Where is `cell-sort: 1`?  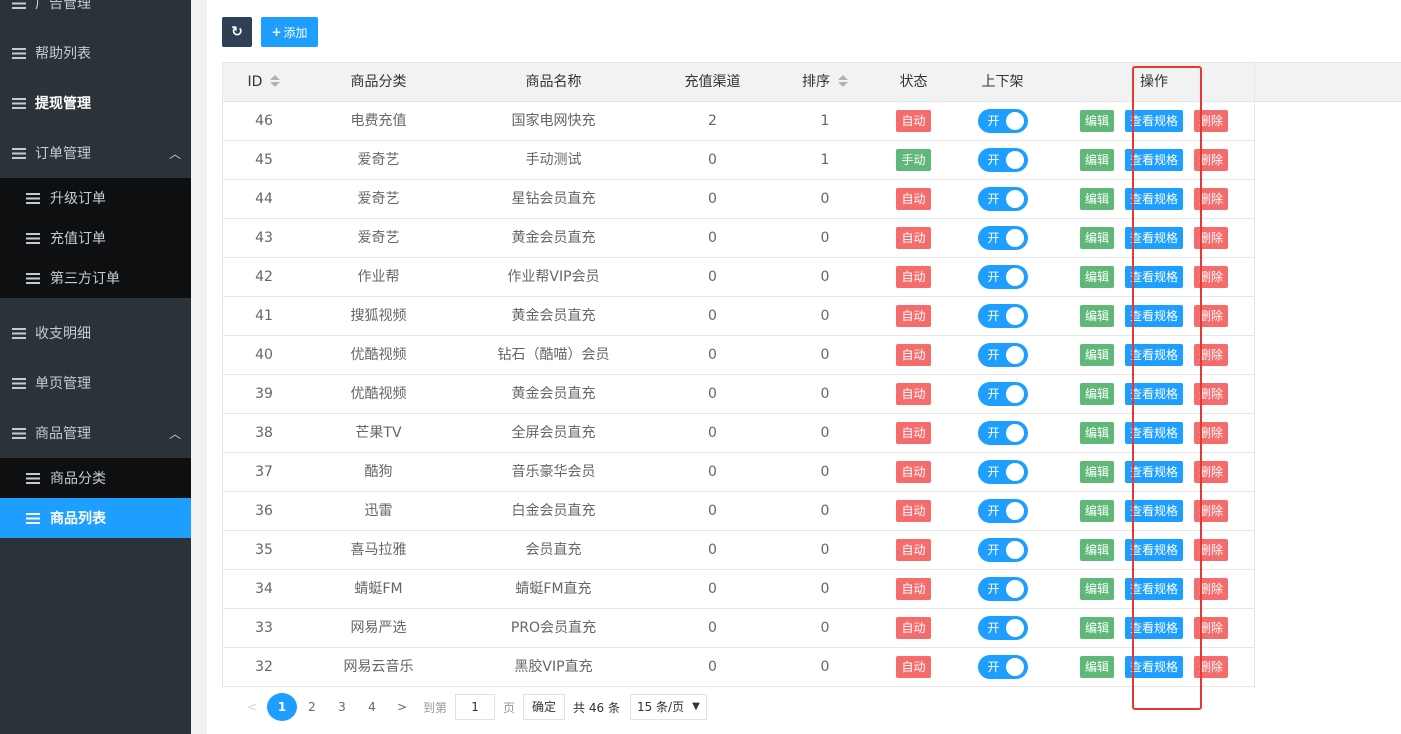 cell-sort: 1 is located at coordinates (825, 160).